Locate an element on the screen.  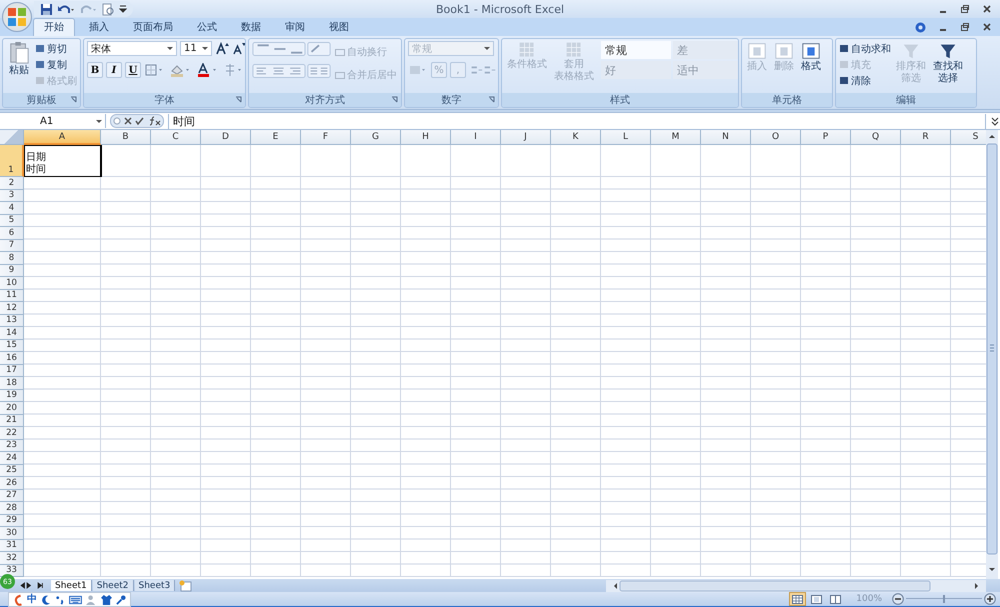
column-header: L is located at coordinates (626, 137).